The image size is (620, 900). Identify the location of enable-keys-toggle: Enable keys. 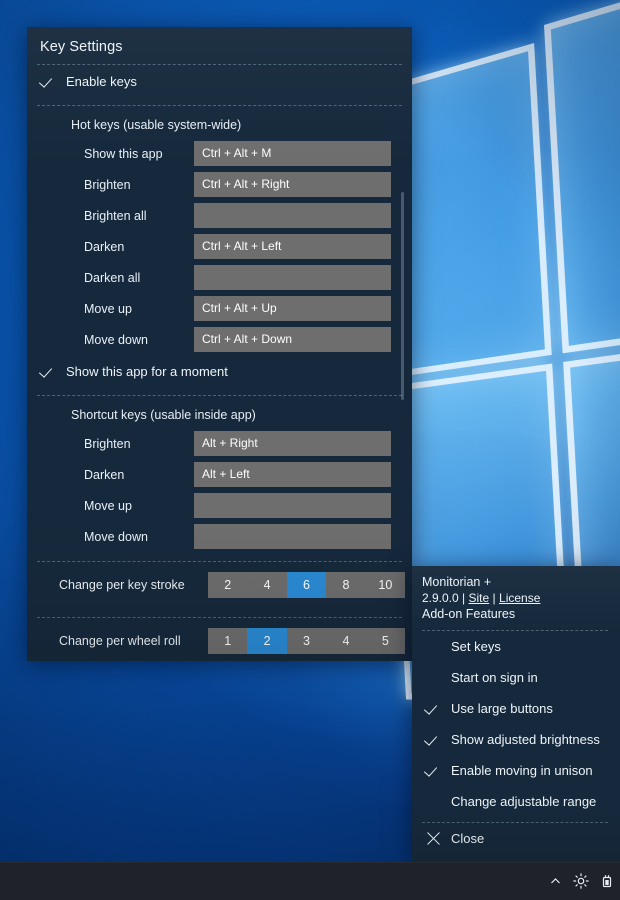
(219, 81).